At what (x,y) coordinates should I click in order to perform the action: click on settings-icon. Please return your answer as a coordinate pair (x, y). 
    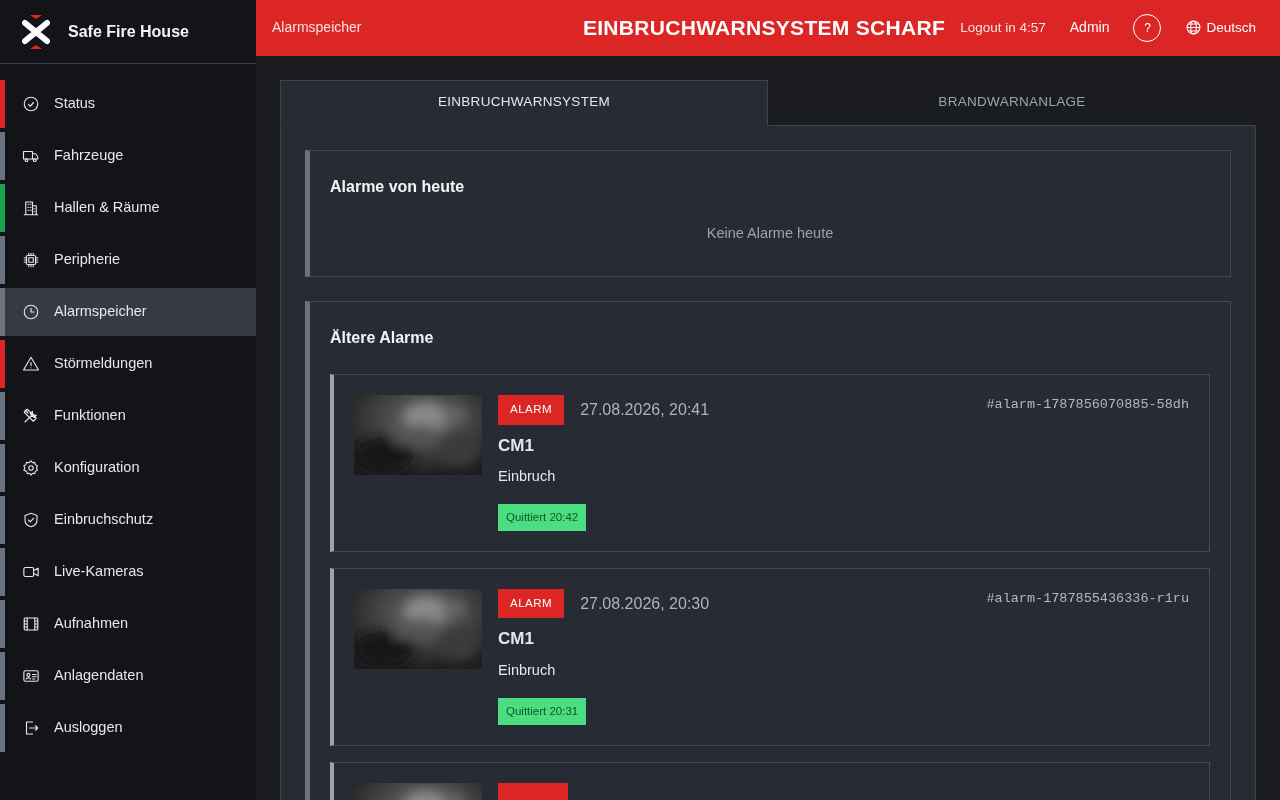
    Looking at the image, I should click on (31, 468).